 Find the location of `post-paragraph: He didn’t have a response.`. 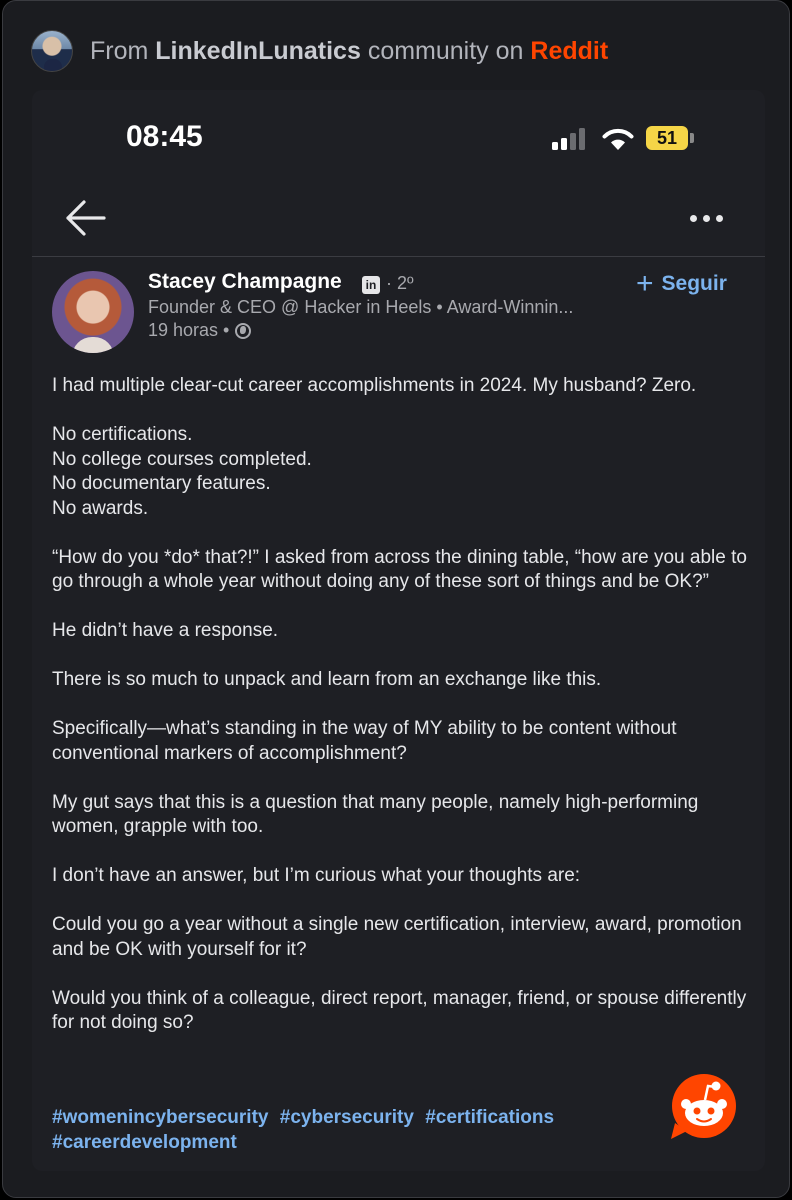

post-paragraph: He didn’t have a response. is located at coordinates (165, 630).